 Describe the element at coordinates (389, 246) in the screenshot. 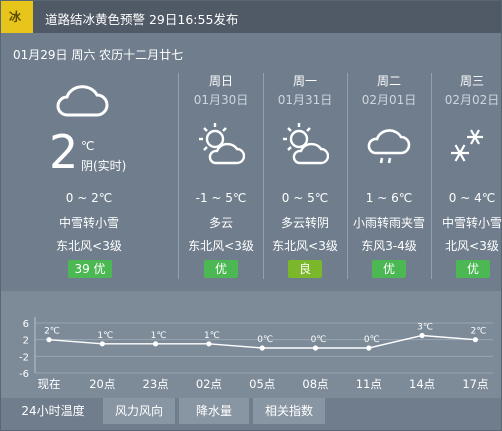

I see `day-wind: 东风3-4级` at that location.